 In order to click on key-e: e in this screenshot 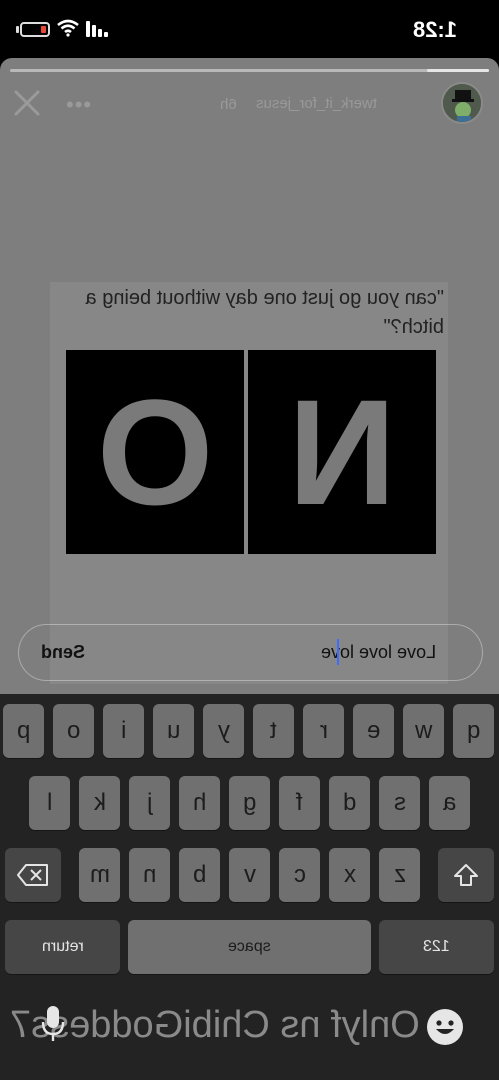, I will do `click(373, 731)`.